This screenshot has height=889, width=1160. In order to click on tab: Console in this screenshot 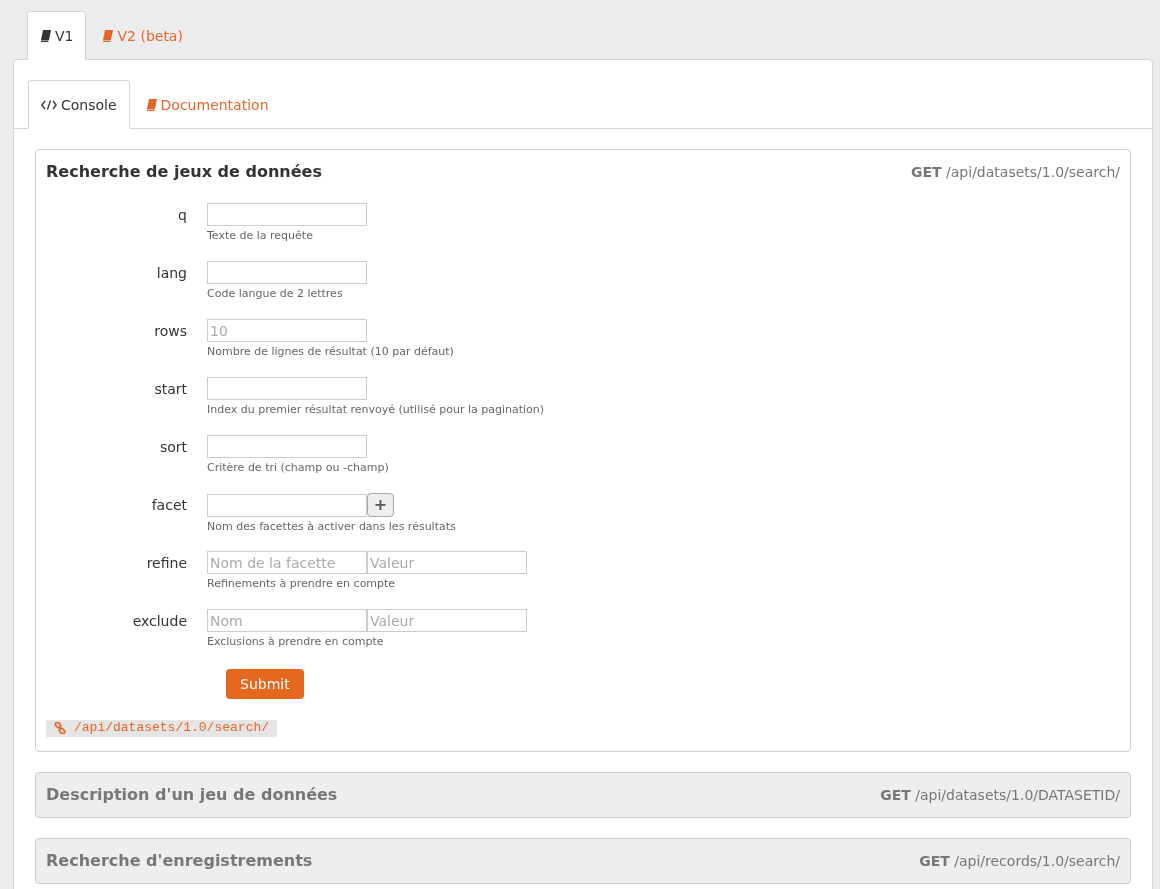, I will do `click(79, 104)`.